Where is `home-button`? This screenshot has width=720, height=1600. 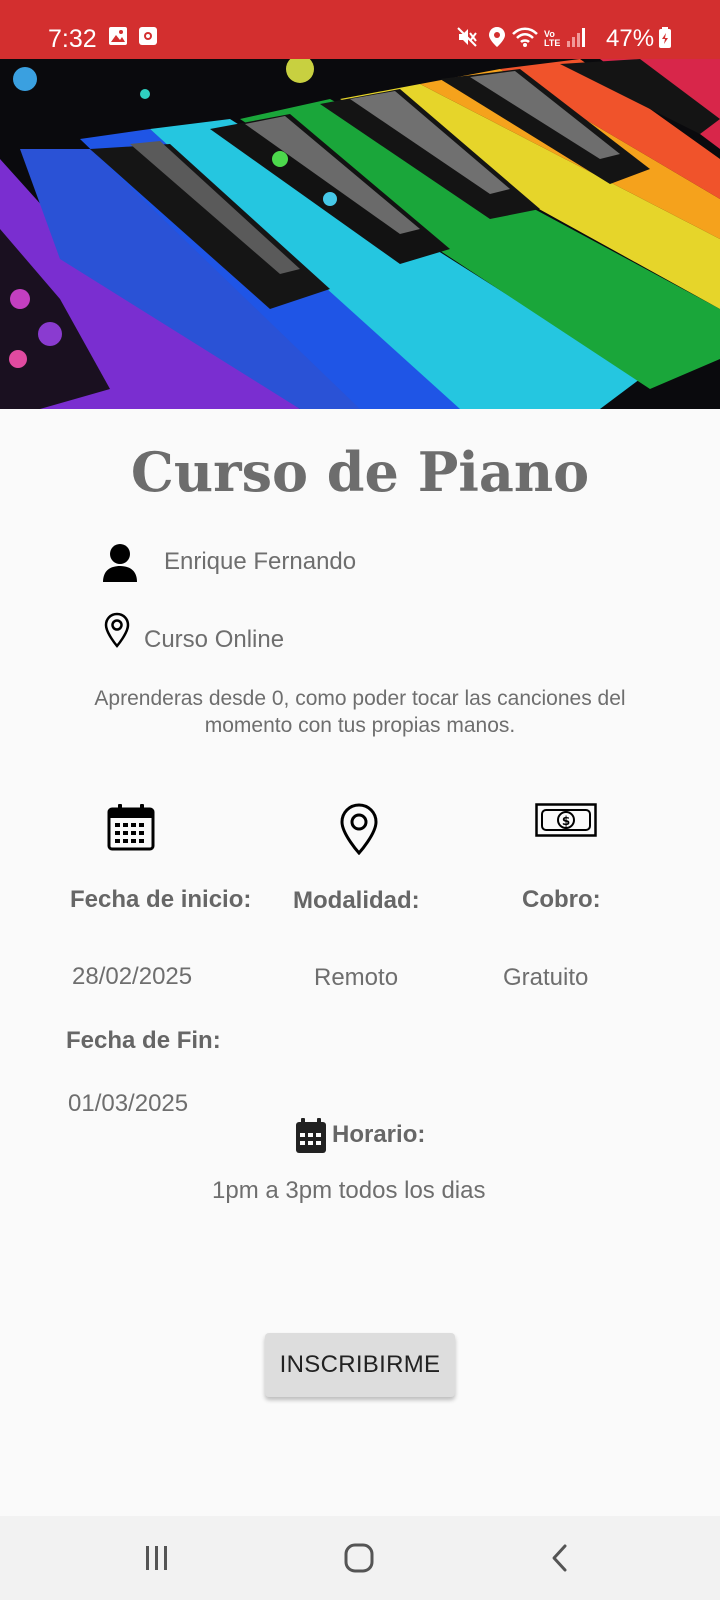 home-button is located at coordinates (359, 1558).